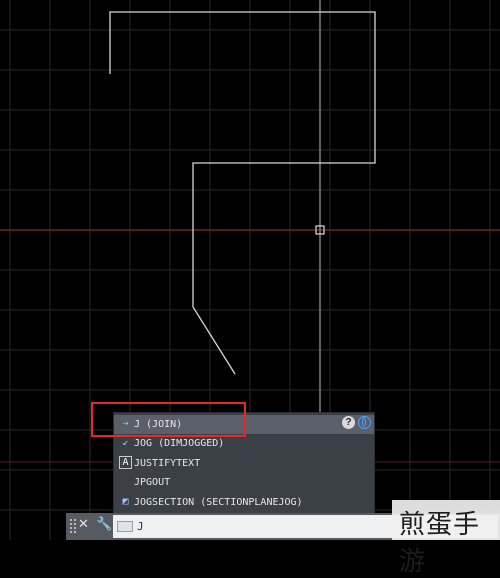 Image resolution: width=500 pixels, height=578 pixels. What do you see at coordinates (244, 463) in the screenshot?
I see `autocomplete-item-justifytext: A JUSTIFYTEXT` at bounding box center [244, 463].